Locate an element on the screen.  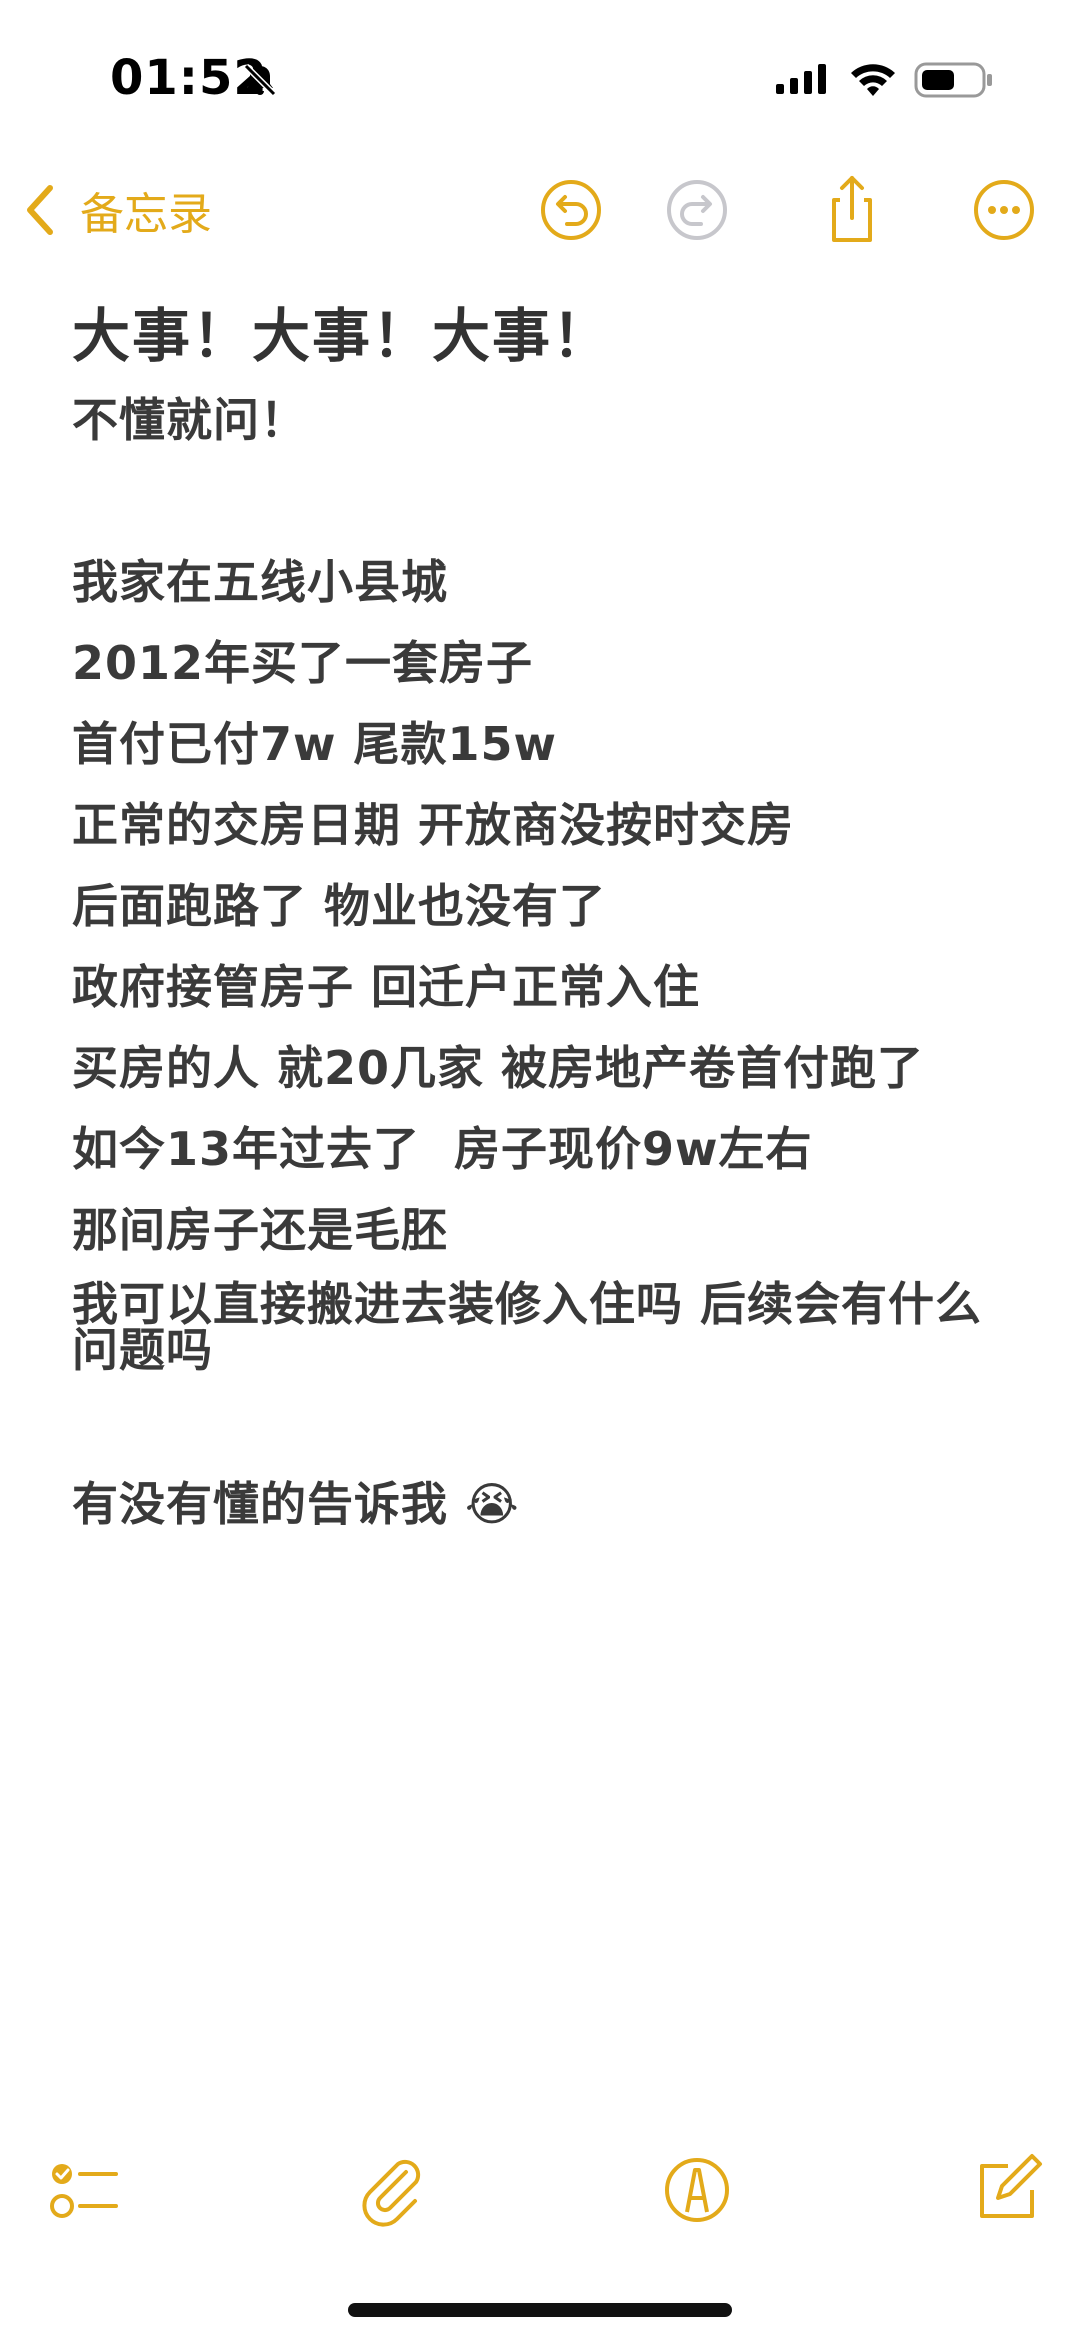
note-line: 2012年买了一套房子 is located at coordinates (303, 663).